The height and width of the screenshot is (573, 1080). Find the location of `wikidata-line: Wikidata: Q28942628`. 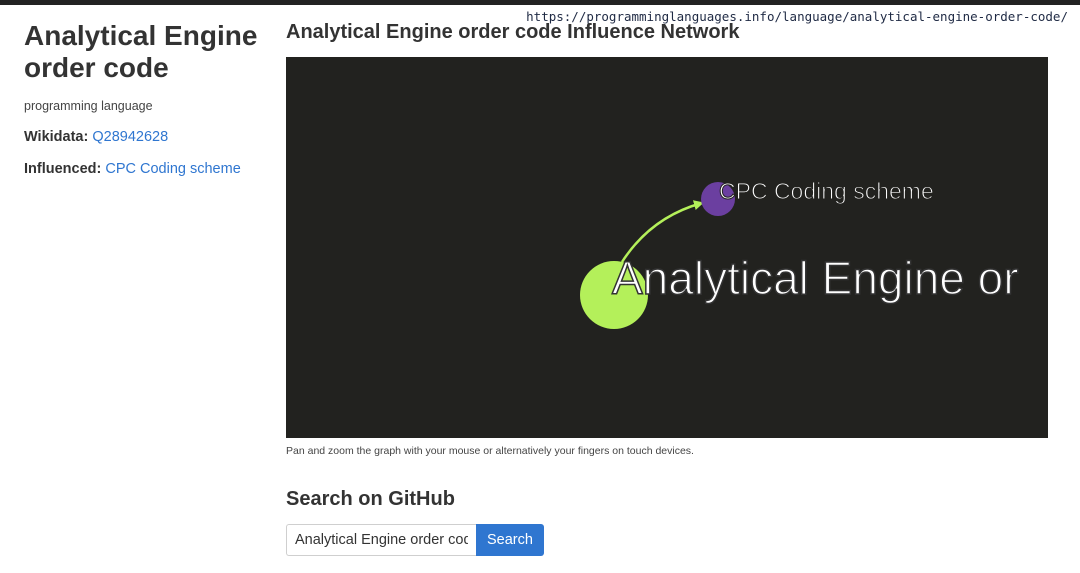

wikidata-line: Wikidata: Q28942628 is located at coordinates (144, 137).